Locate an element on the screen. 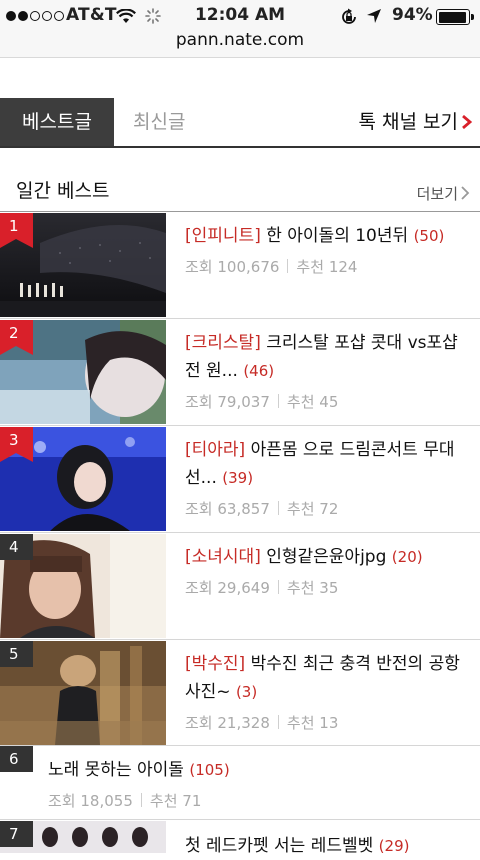 This screenshot has width=480, height=860. post-title: [티아라] 아픈몸 으로 드림콘서트 무대 선... (39) is located at coordinates (324, 464).